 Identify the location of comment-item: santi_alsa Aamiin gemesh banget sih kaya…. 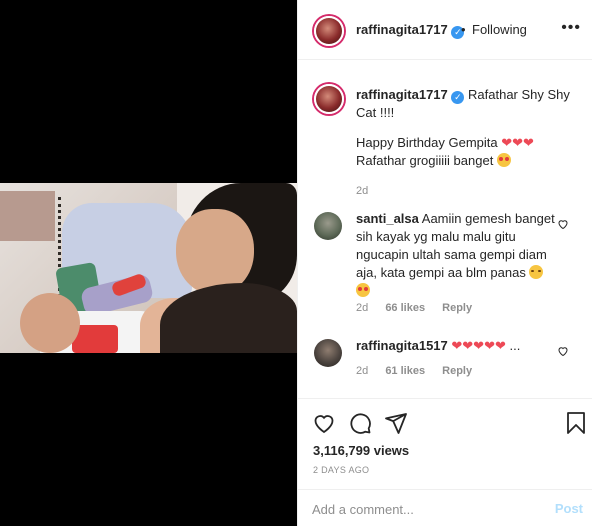
(447, 265).